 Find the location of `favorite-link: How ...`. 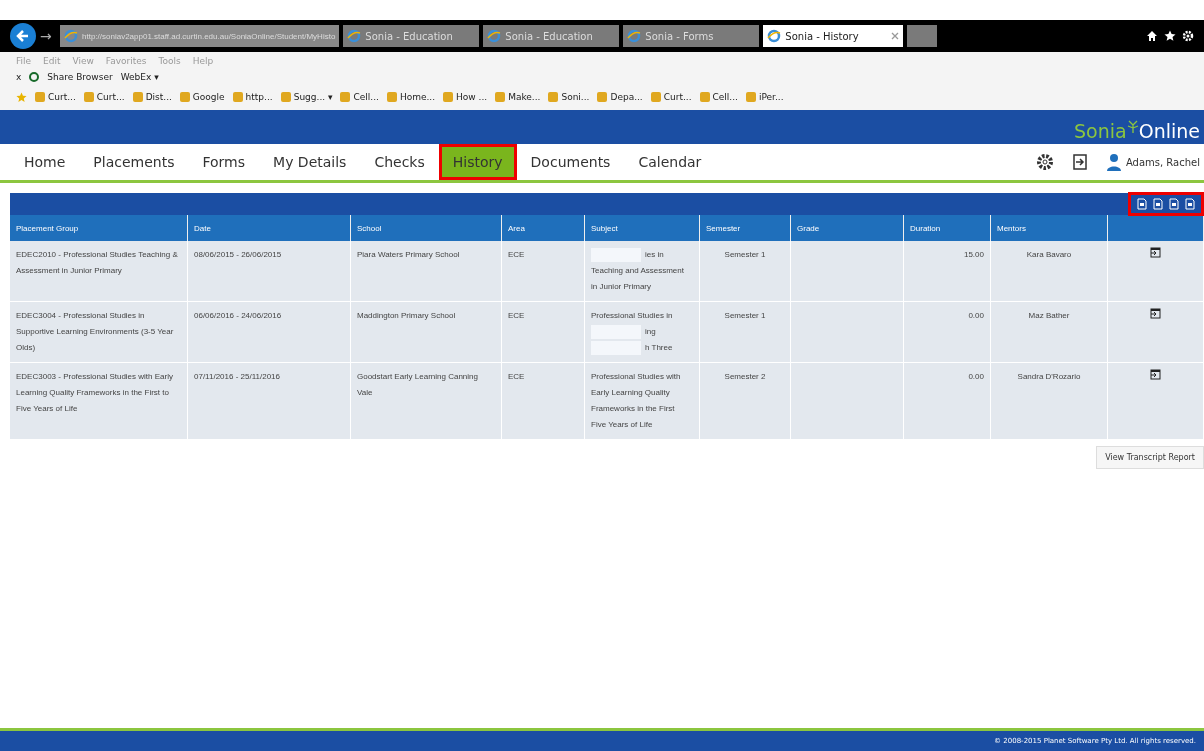

favorite-link: How ... is located at coordinates (465, 97).